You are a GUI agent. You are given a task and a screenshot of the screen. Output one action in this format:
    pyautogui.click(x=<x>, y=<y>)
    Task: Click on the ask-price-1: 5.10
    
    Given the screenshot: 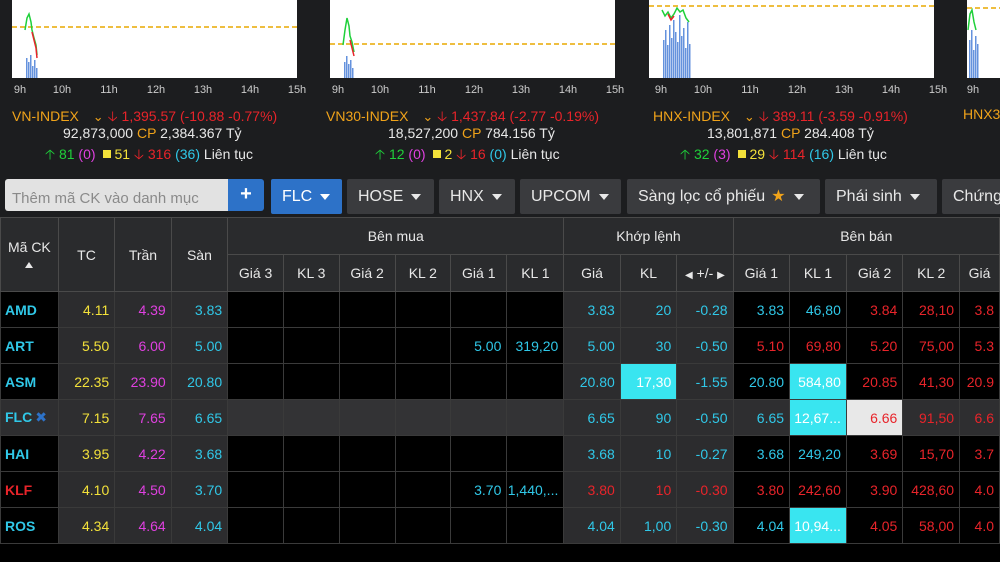 What is the action you would take?
    pyautogui.click(x=761, y=345)
    